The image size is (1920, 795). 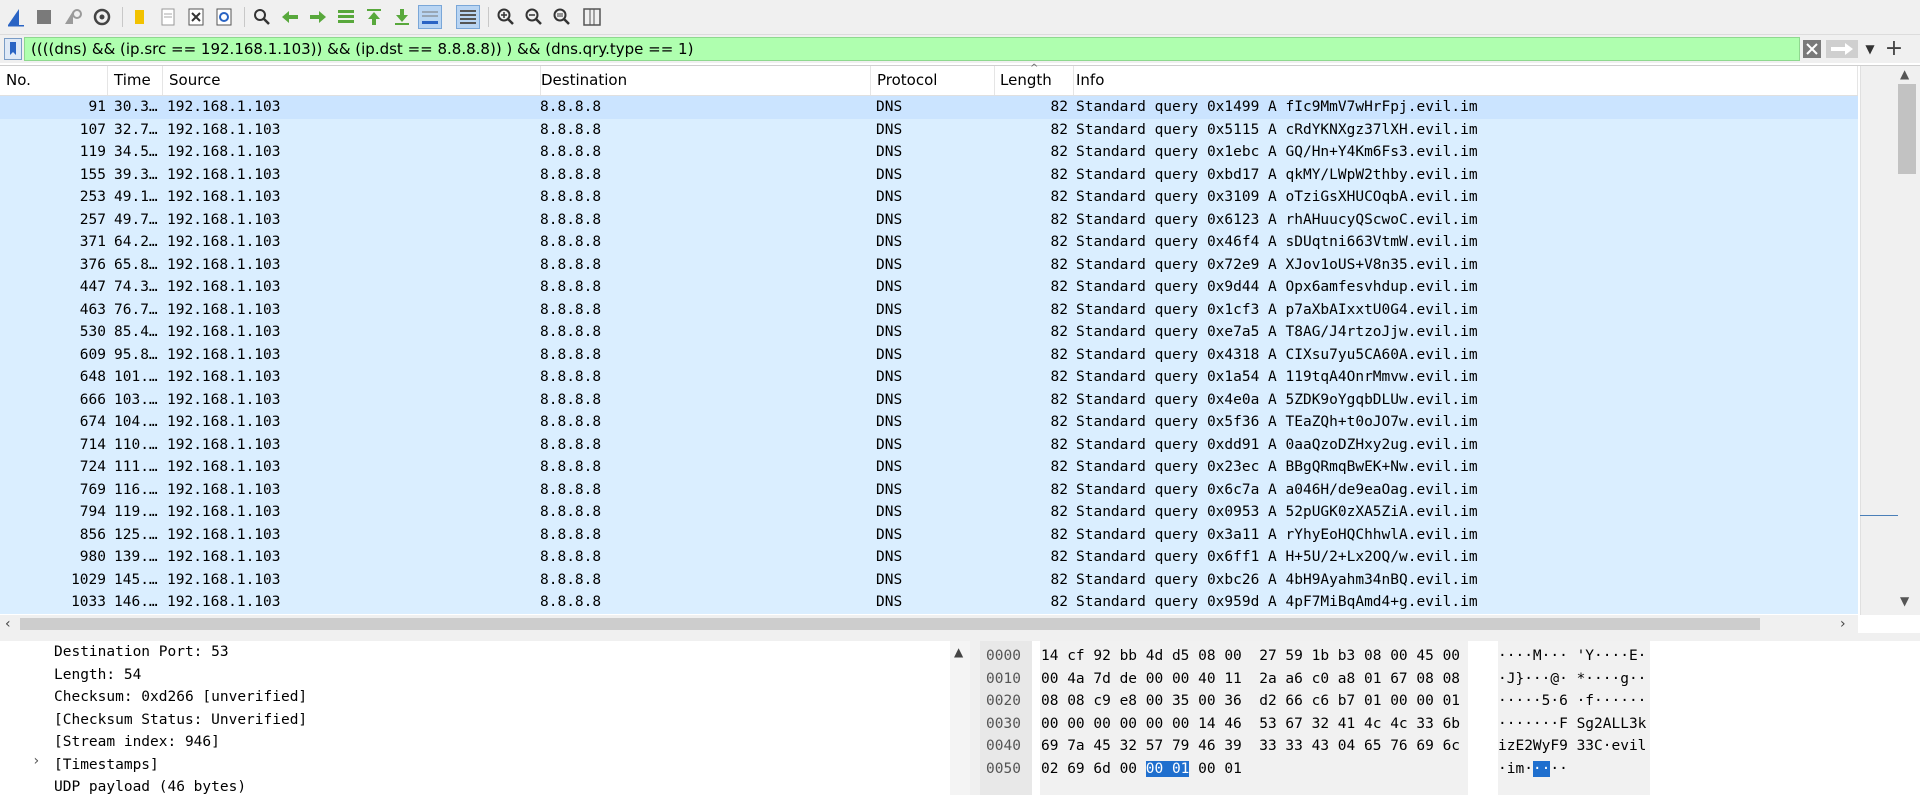 I want to click on vertical-scroll-thumb, so click(x=1907, y=129).